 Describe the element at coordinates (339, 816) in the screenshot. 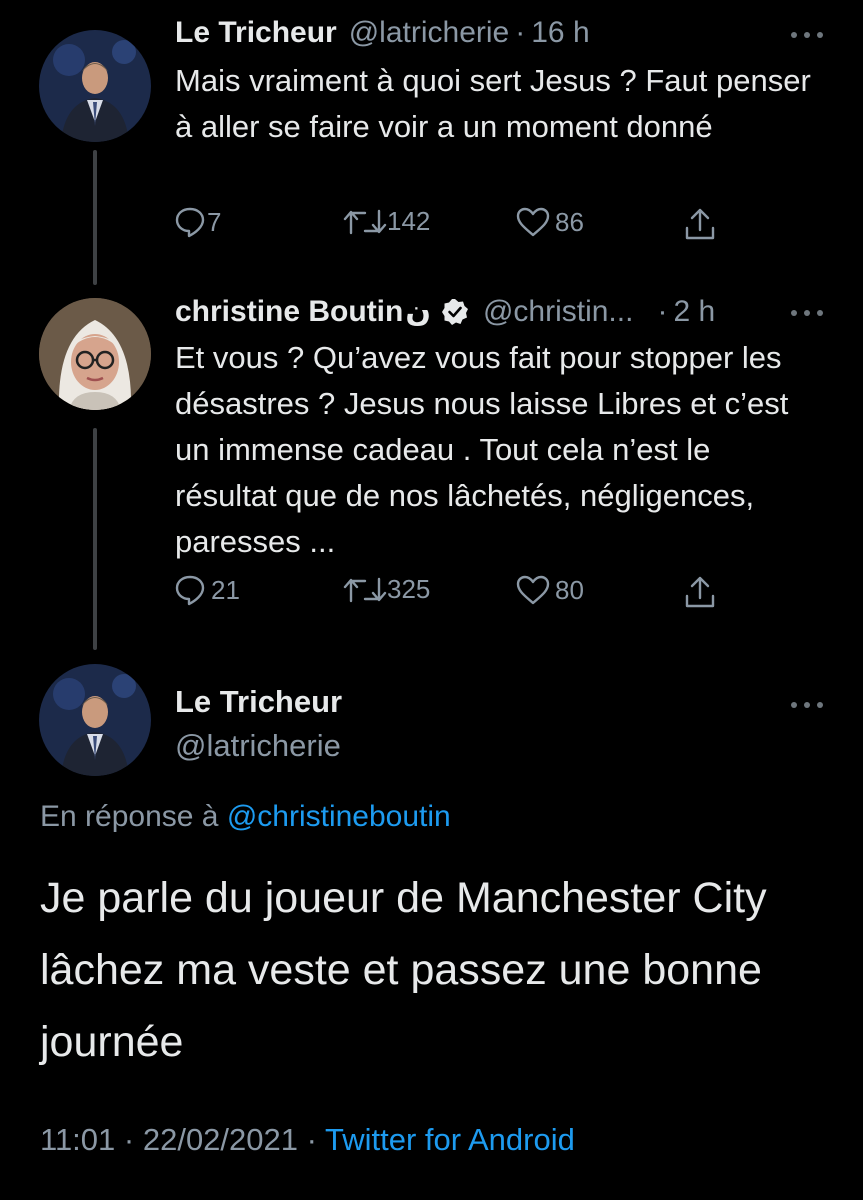

I see `reply-mention-link: @christineboutin` at that location.